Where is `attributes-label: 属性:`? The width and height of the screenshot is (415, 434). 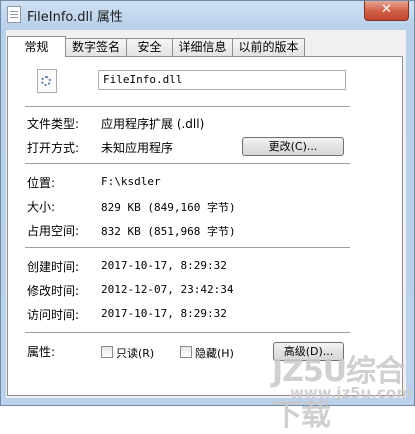 attributes-label: 属性: is located at coordinates (41, 352).